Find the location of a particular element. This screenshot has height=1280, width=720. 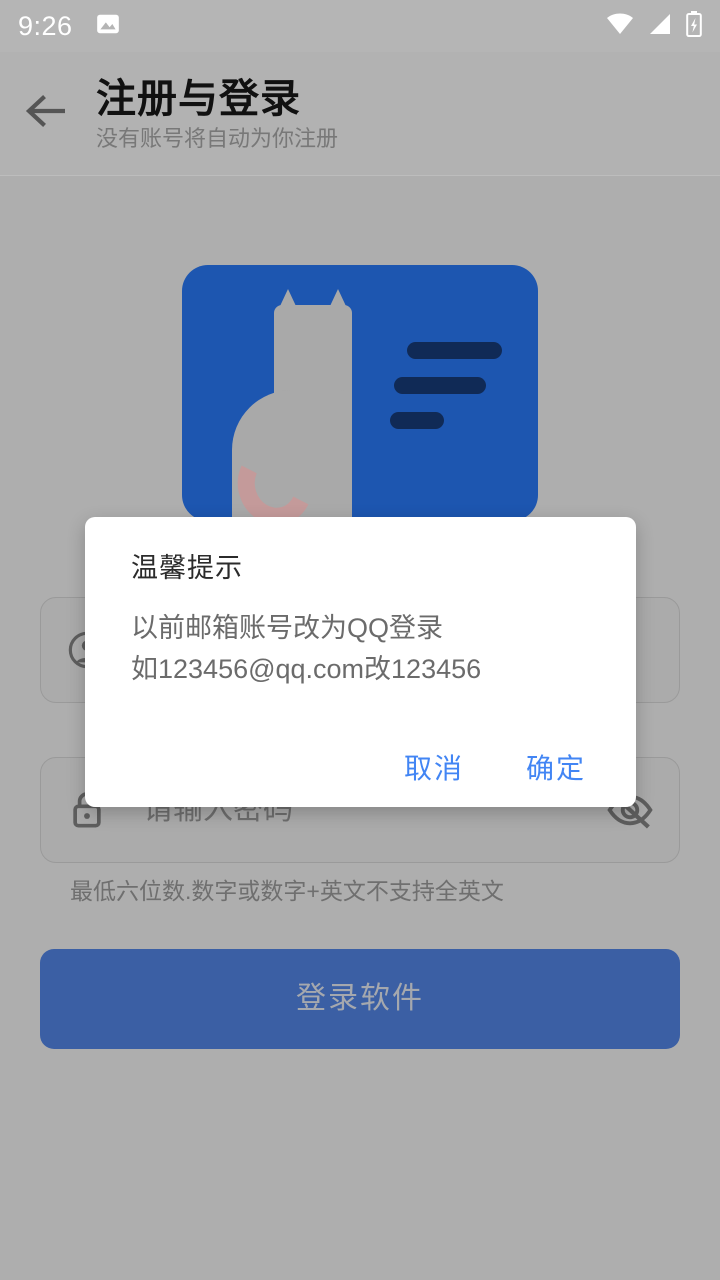

dialog-confirm-button: 确定 is located at coordinates (556, 769).